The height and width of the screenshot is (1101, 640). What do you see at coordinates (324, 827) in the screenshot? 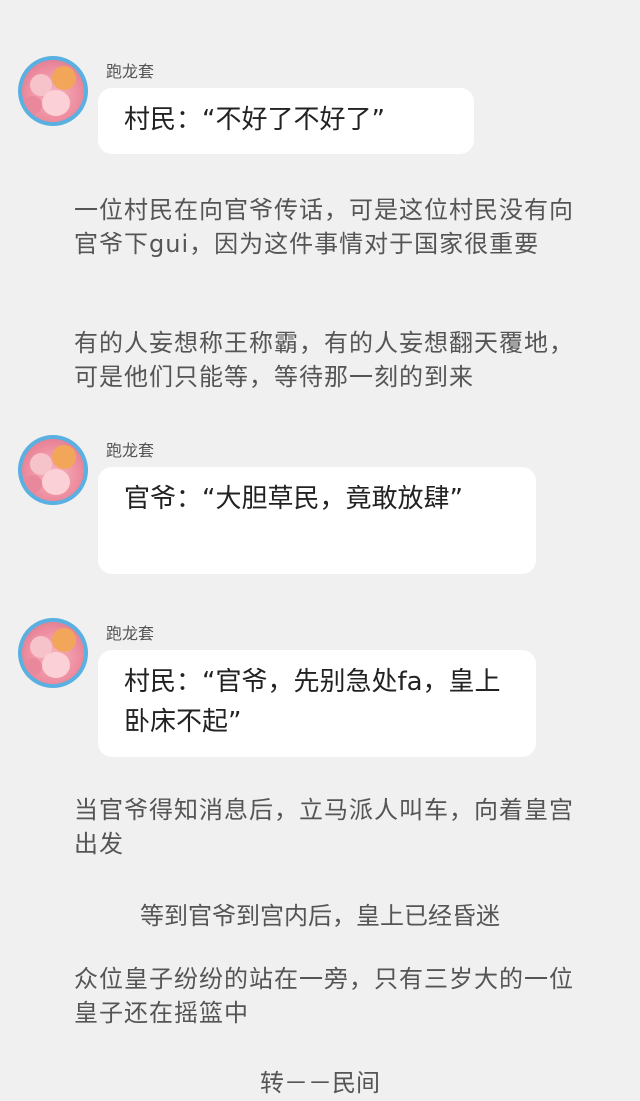
I see `narration-paragraph: 当官爷得知消息后，立马派人叫车，向着皇宫出发` at bounding box center [324, 827].